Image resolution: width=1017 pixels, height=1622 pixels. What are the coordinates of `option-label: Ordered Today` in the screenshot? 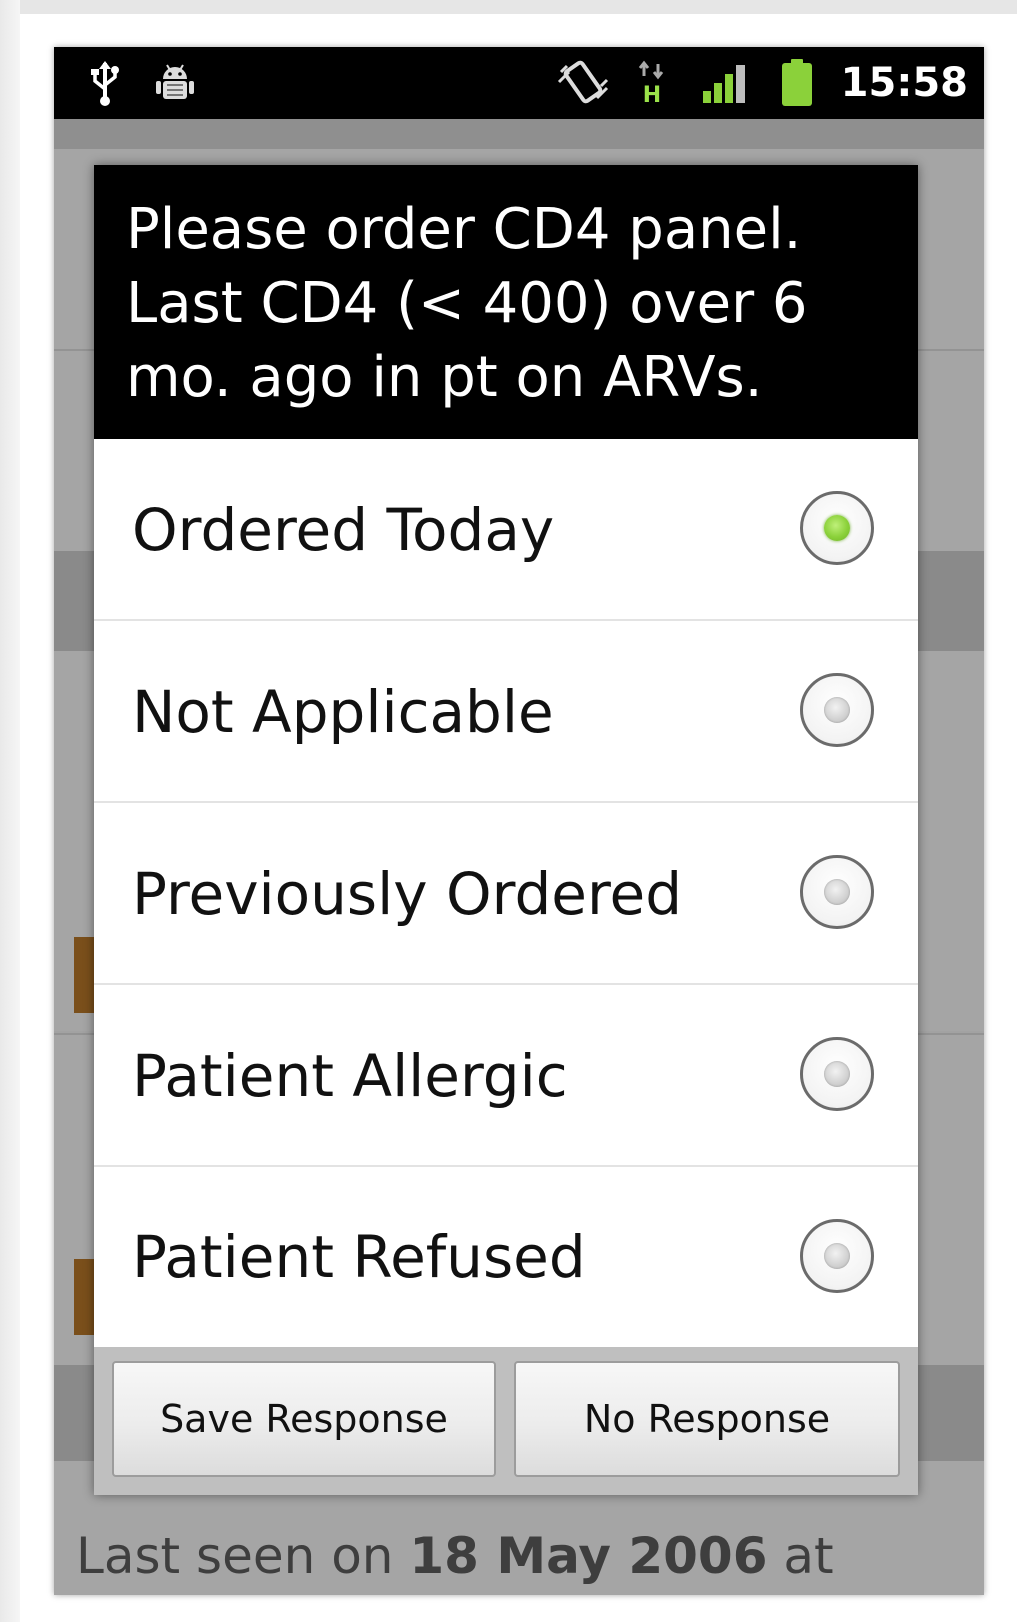 It's located at (343, 530).